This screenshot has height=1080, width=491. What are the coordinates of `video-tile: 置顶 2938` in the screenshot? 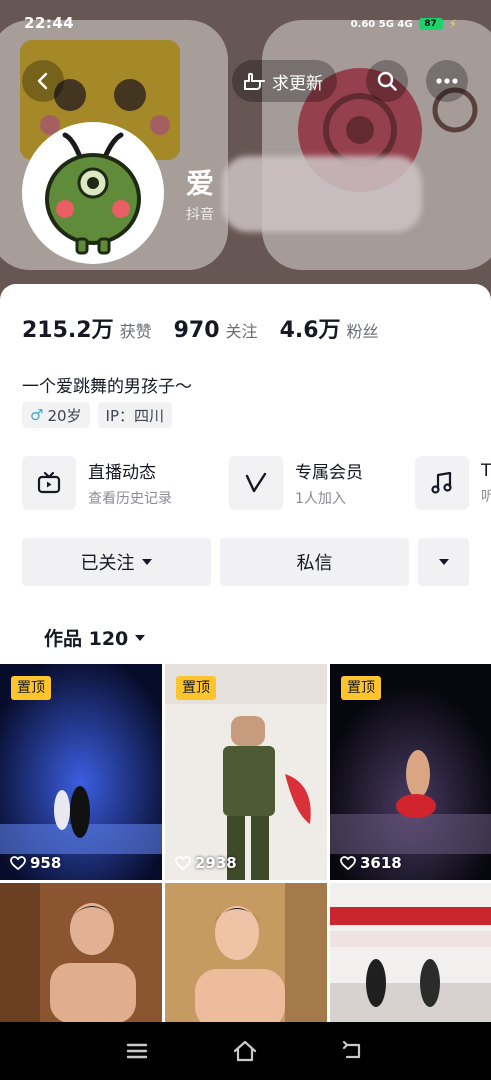 It's located at (246, 772).